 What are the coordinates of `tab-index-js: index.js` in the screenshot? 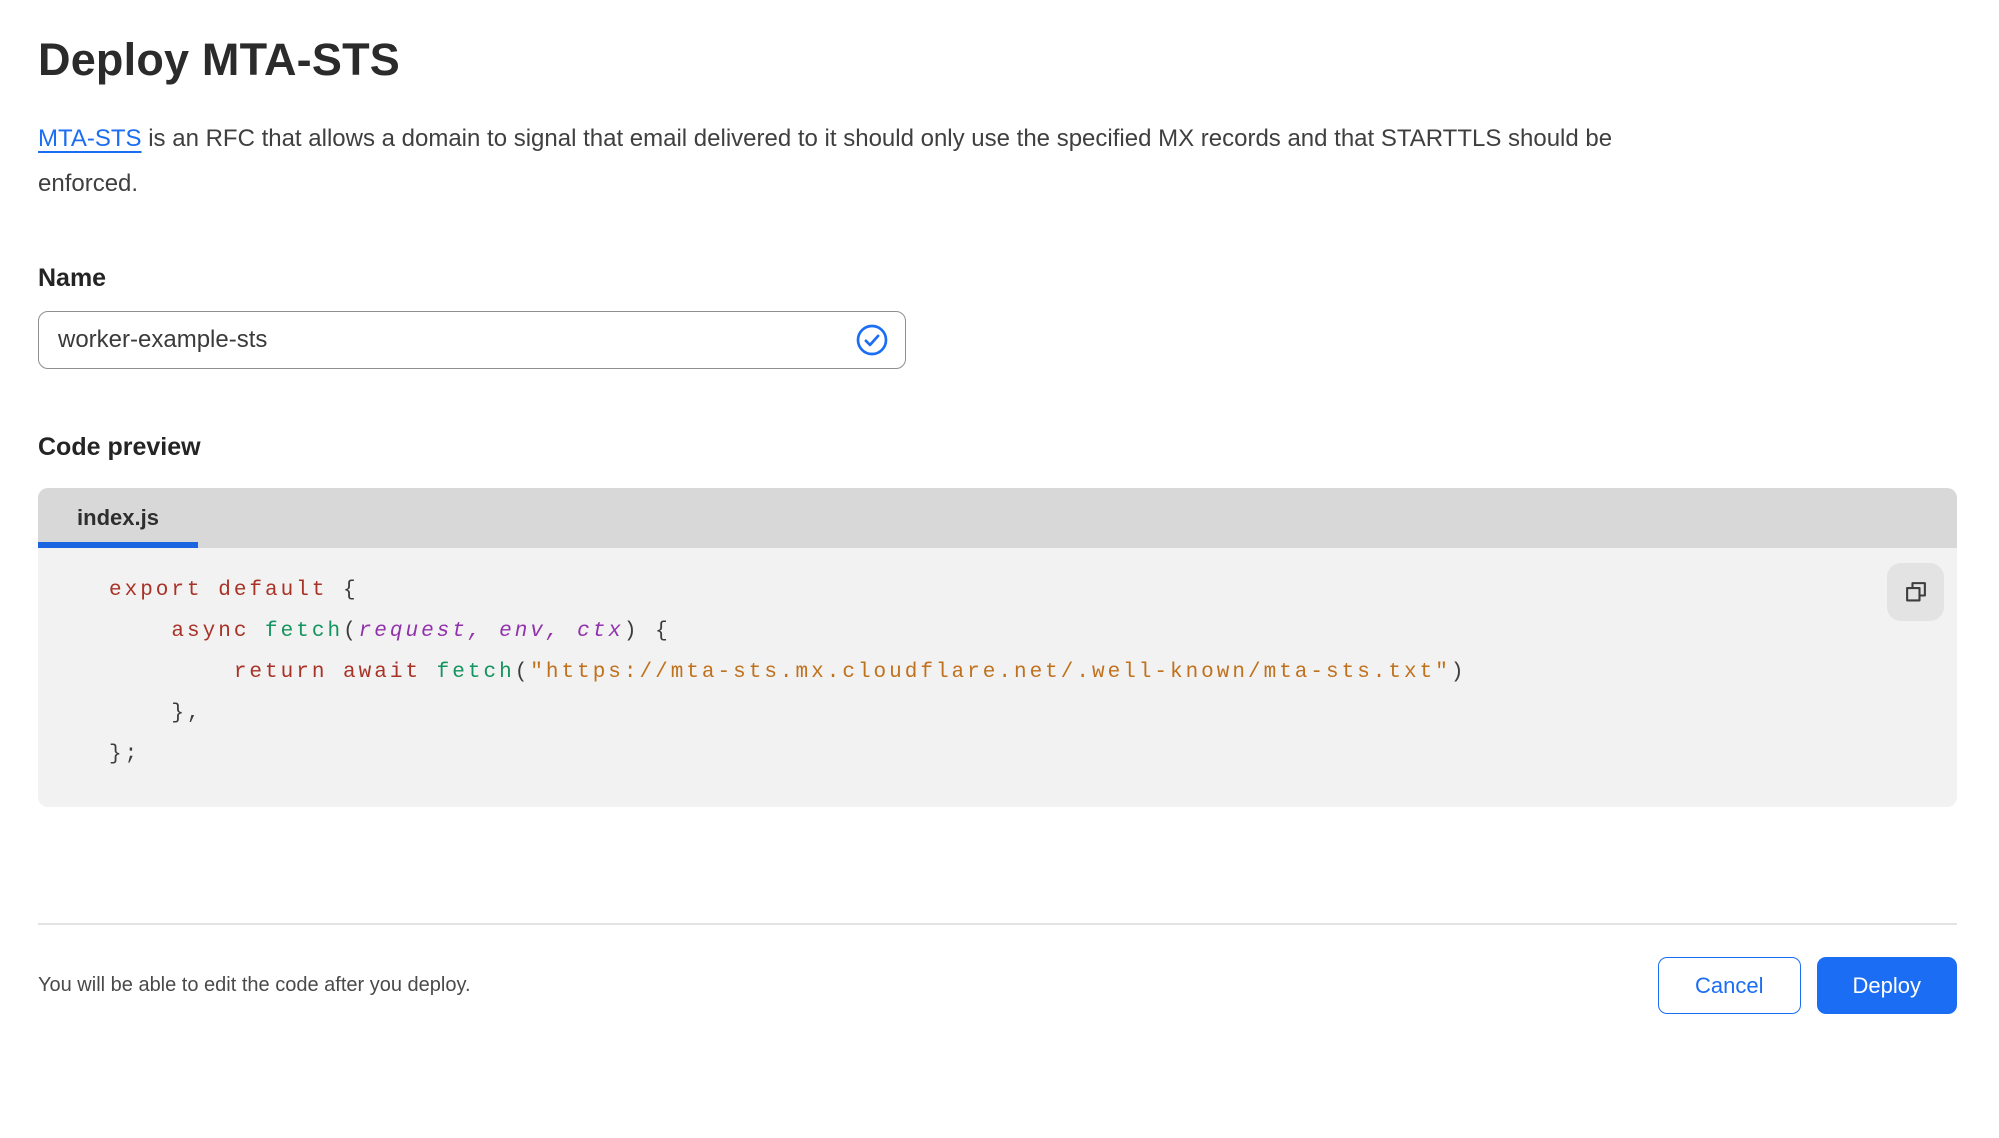 It's located at (118, 518).